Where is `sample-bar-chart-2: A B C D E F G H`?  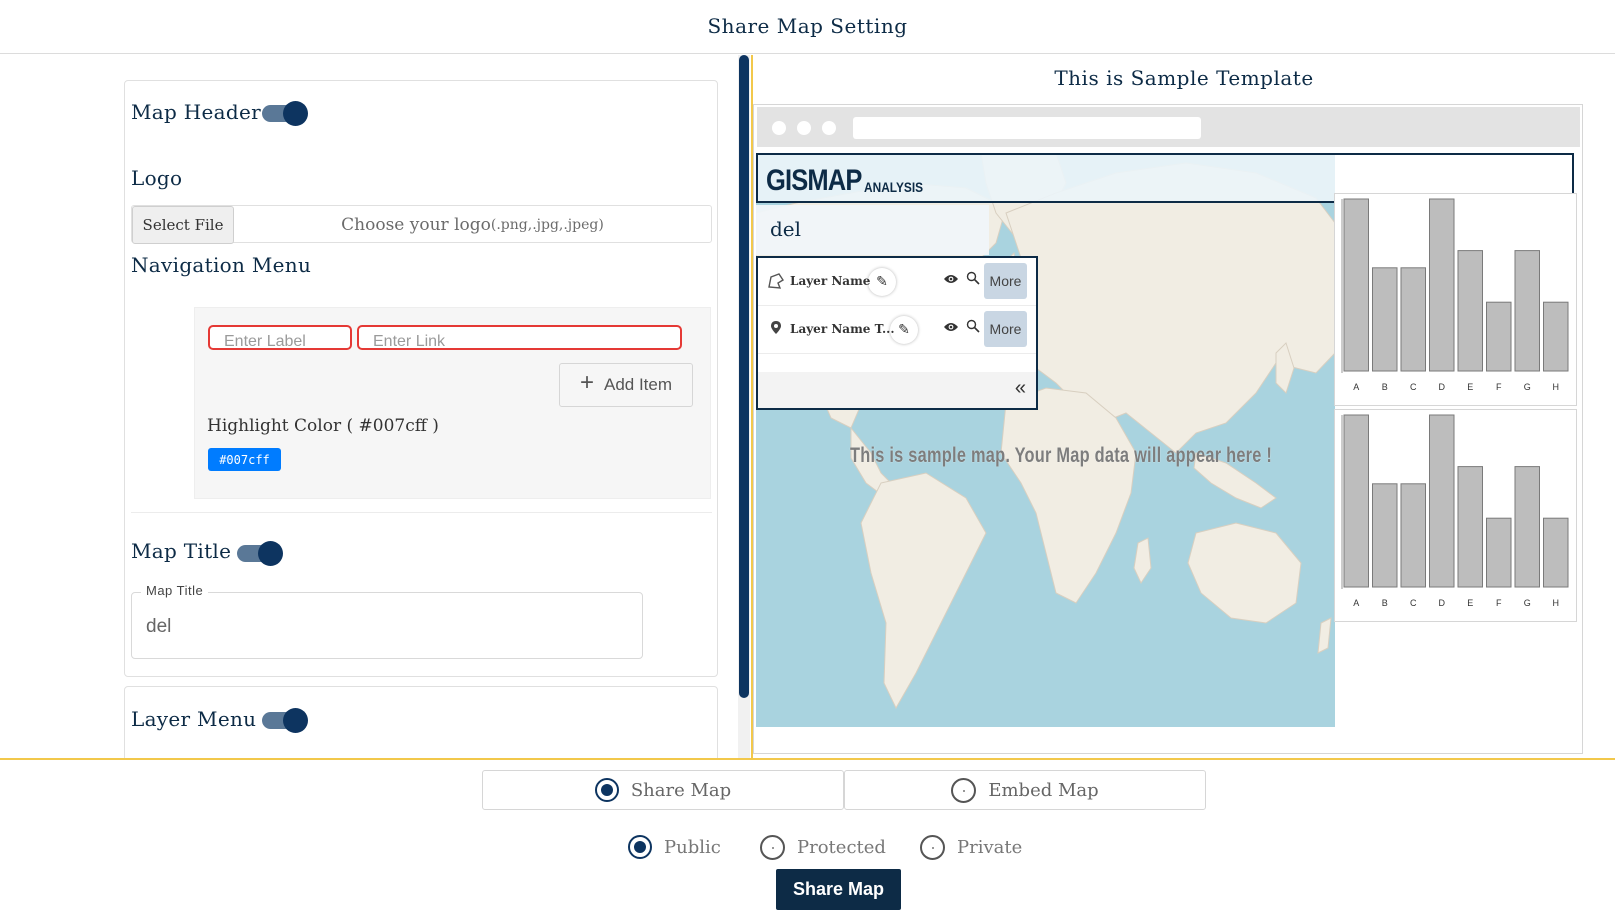
sample-bar-chart-2: A B C D E F G H is located at coordinates (1455, 515).